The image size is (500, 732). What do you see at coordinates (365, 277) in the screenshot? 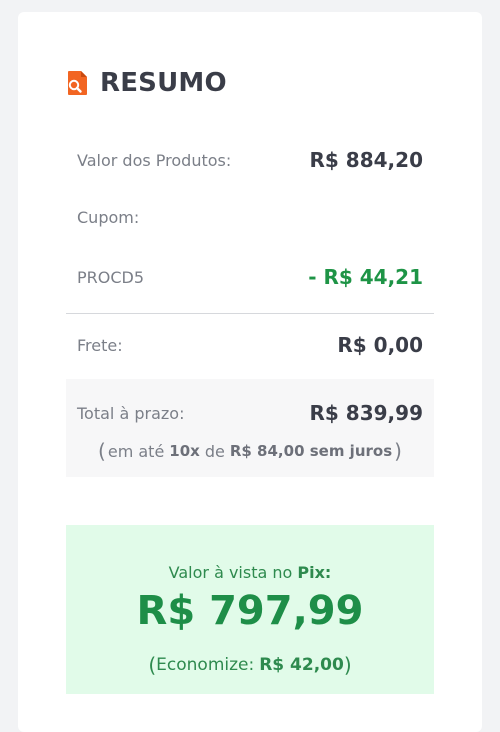
I see `coupon-discount: - R$ 44,21` at bounding box center [365, 277].